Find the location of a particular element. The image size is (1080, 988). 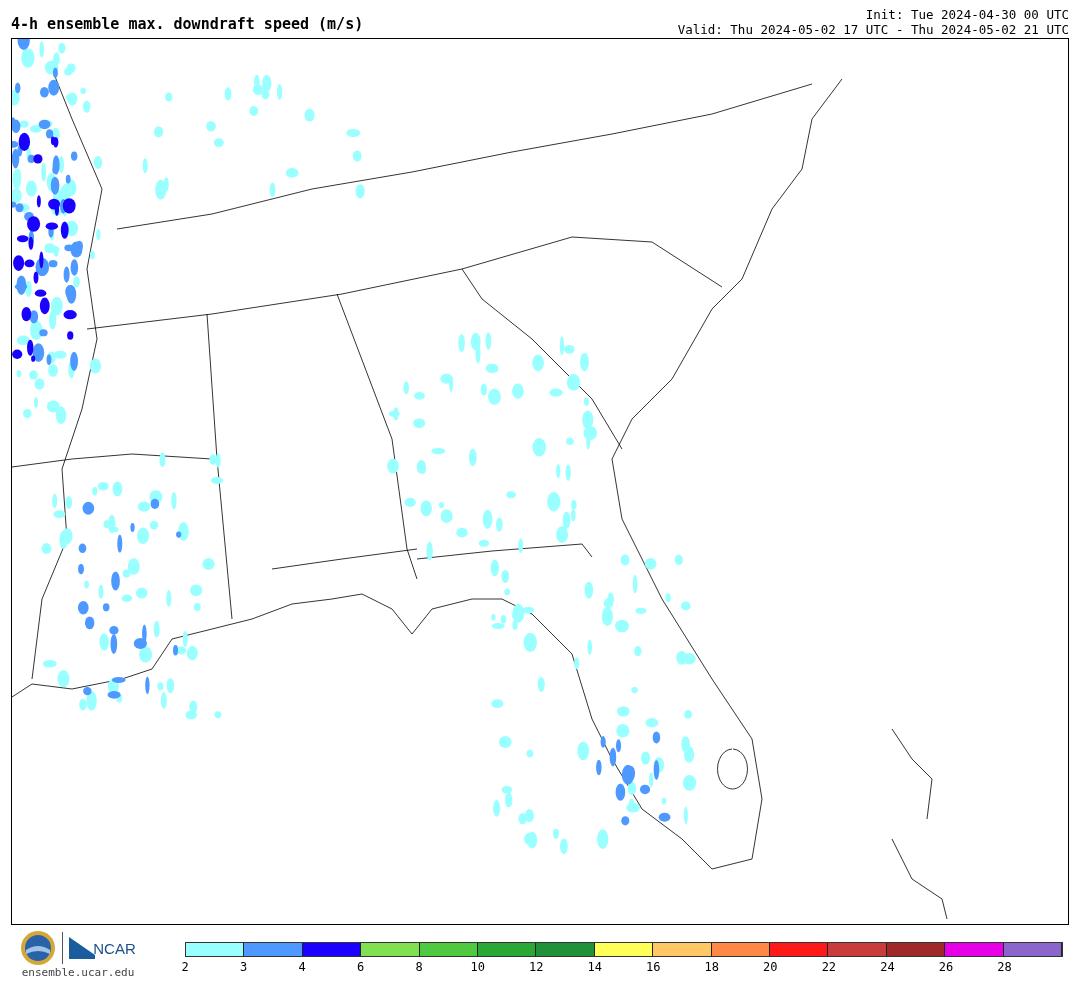

scale-label: 2 is located at coordinates (185, 967).